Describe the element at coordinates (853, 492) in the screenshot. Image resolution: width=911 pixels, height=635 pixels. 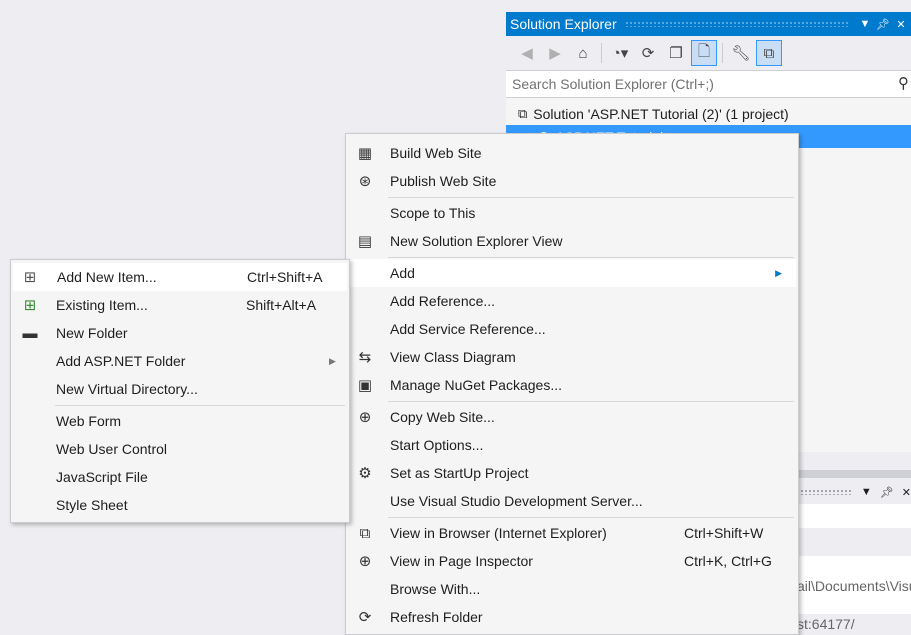
I see `properties-title-bar: ▼ 📌︎ ✕` at that location.